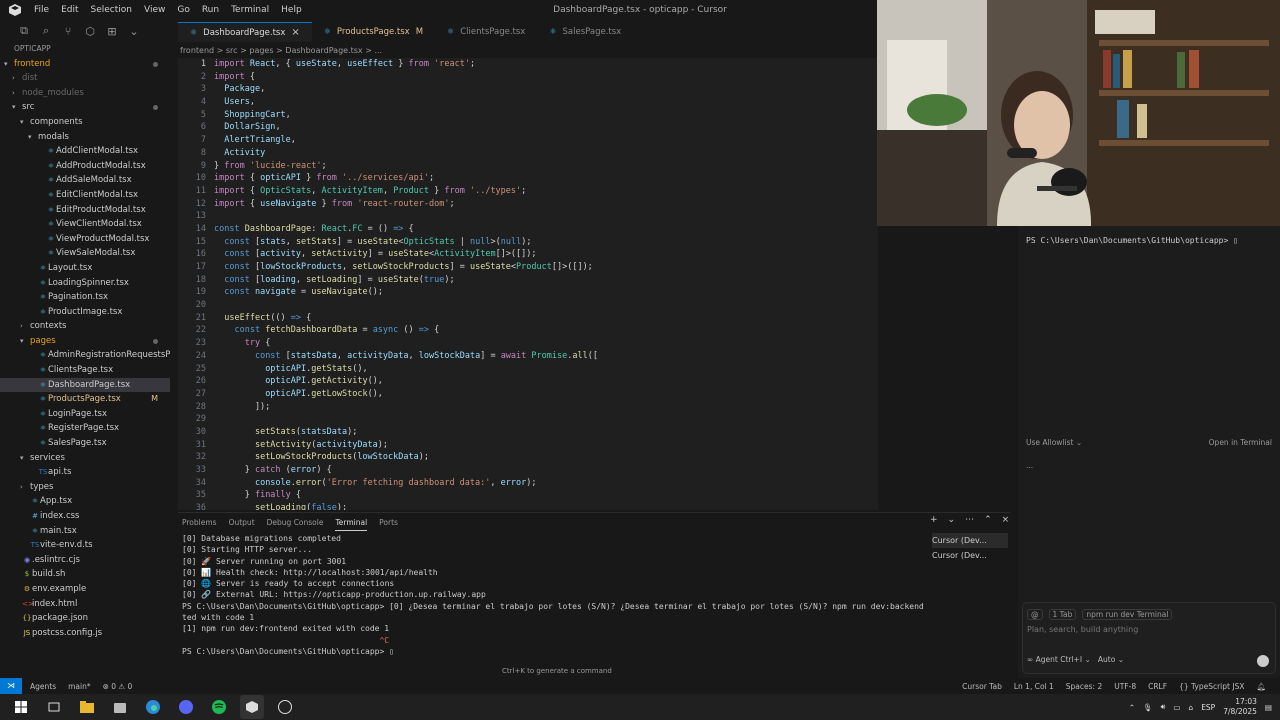 The image size is (1280, 720). I want to click on file-item: ⚛ main.tsx, so click(85, 531).